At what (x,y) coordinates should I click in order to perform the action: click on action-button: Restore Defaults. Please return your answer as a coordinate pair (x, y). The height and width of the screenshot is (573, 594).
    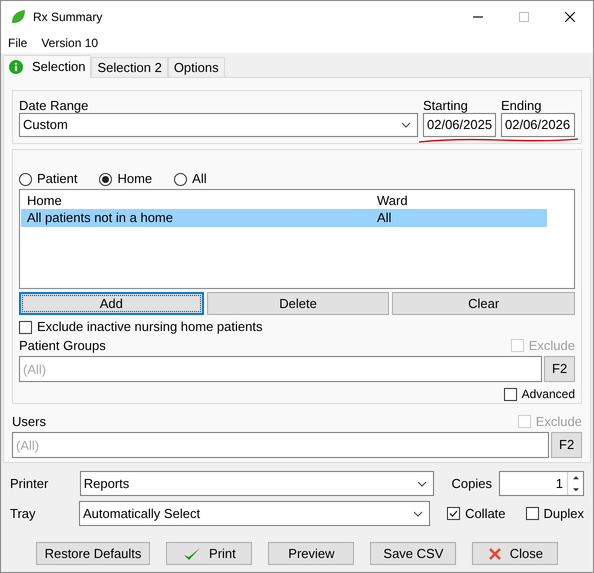
    Looking at the image, I should click on (93, 553).